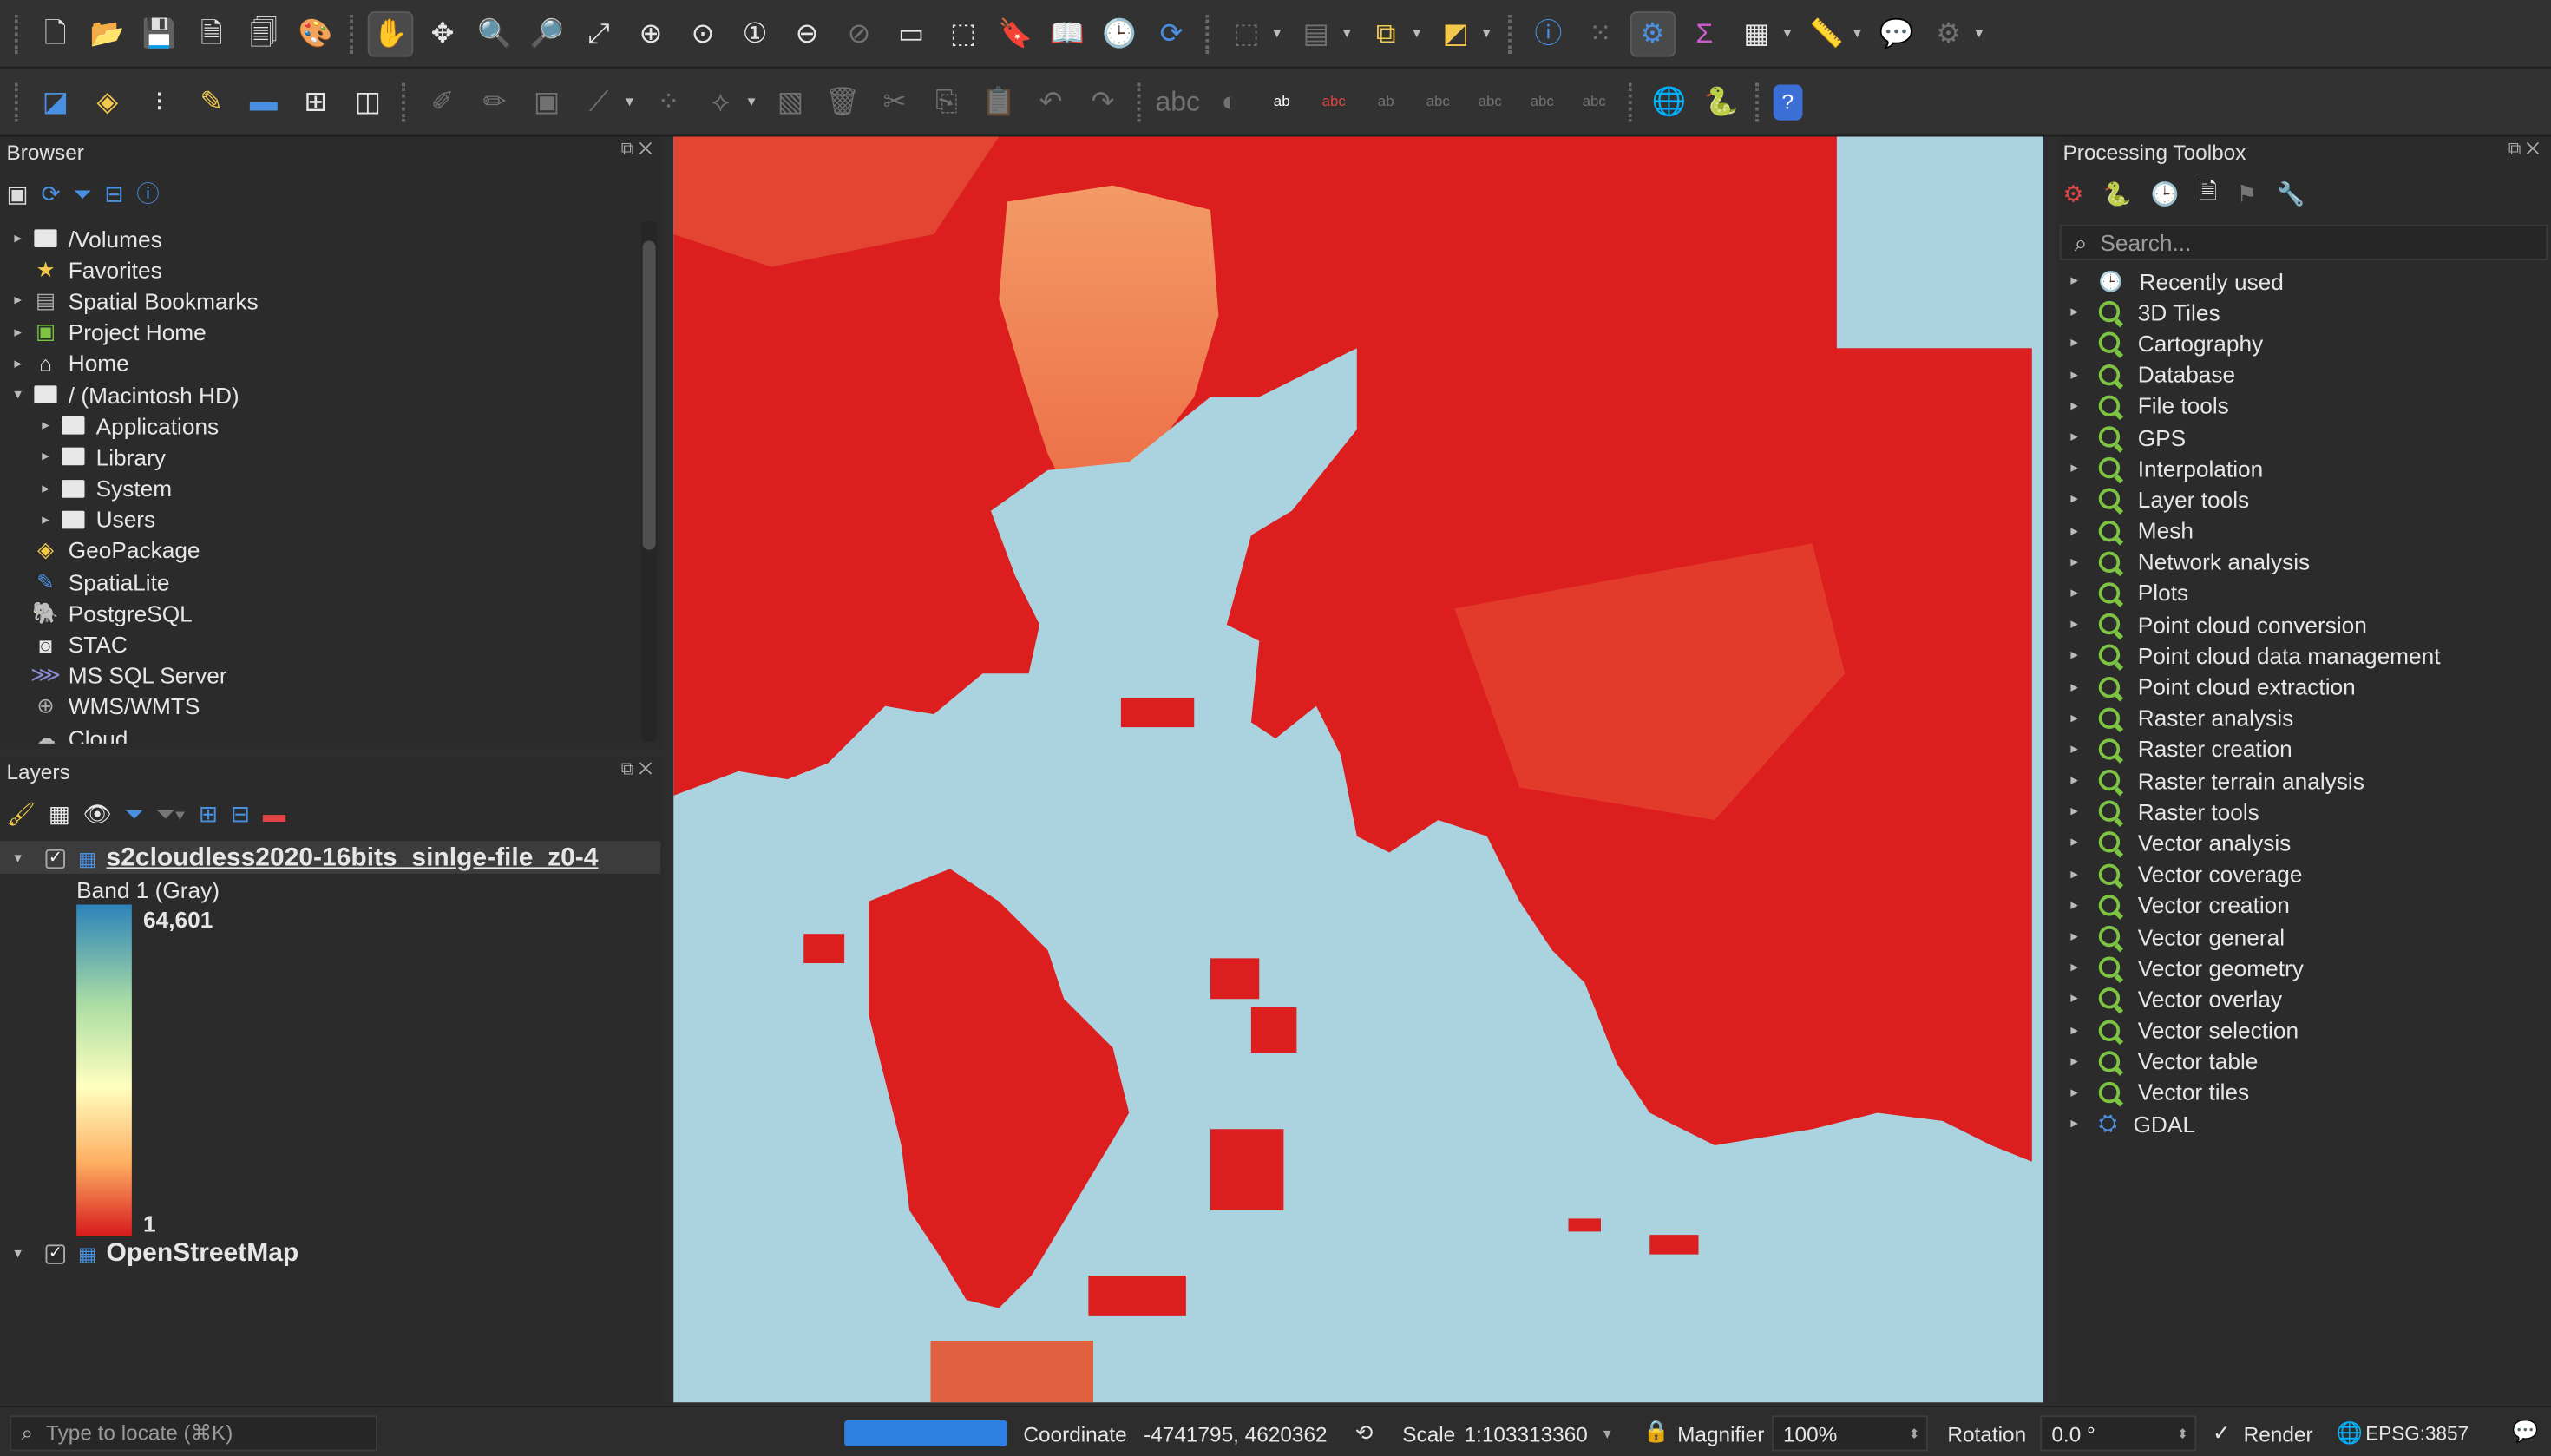 Image resolution: width=2551 pixels, height=1456 pixels. I want to click on info-icon: ⓘ, so click(147, 193).